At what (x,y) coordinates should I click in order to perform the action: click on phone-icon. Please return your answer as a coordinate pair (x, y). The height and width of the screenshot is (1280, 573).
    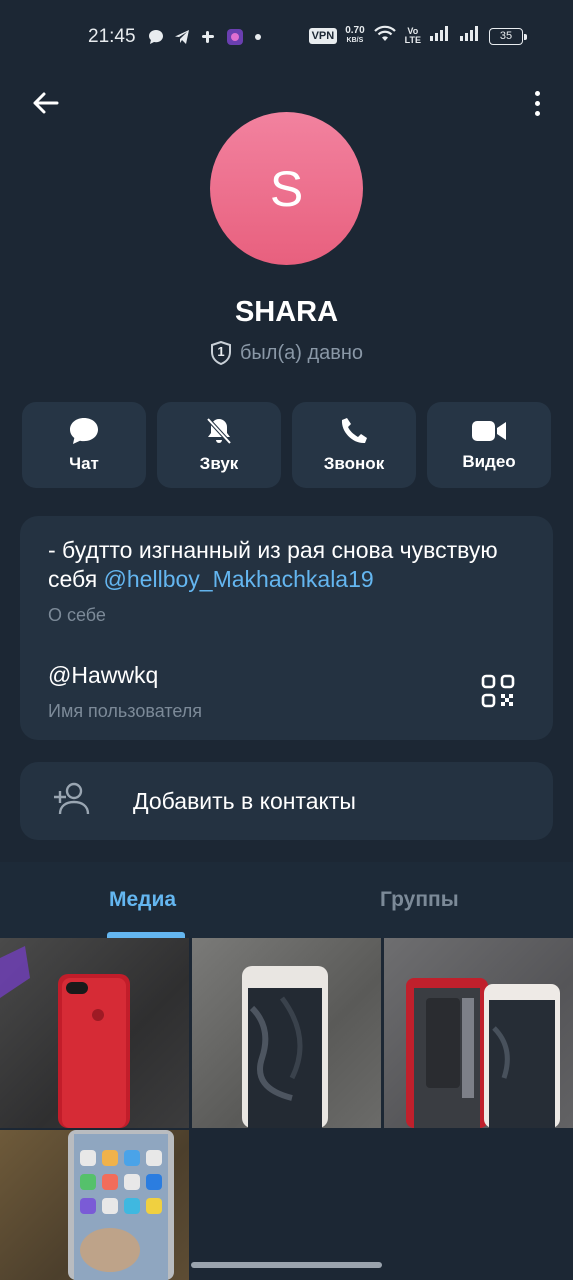
    Looking at the image, I should click on (354, 431).